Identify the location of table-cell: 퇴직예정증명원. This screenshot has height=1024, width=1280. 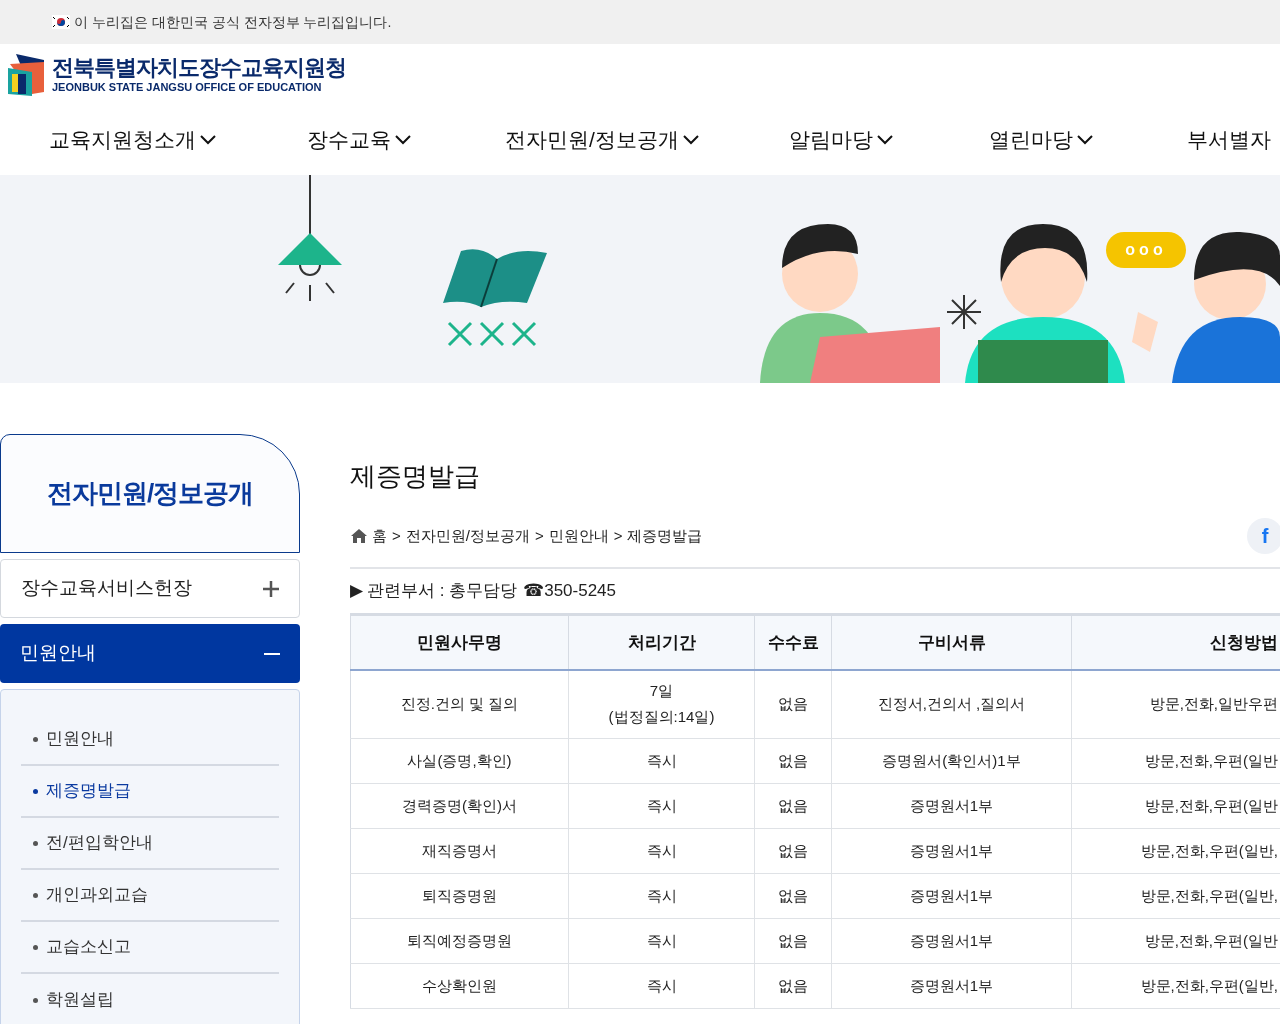
(459, 941).